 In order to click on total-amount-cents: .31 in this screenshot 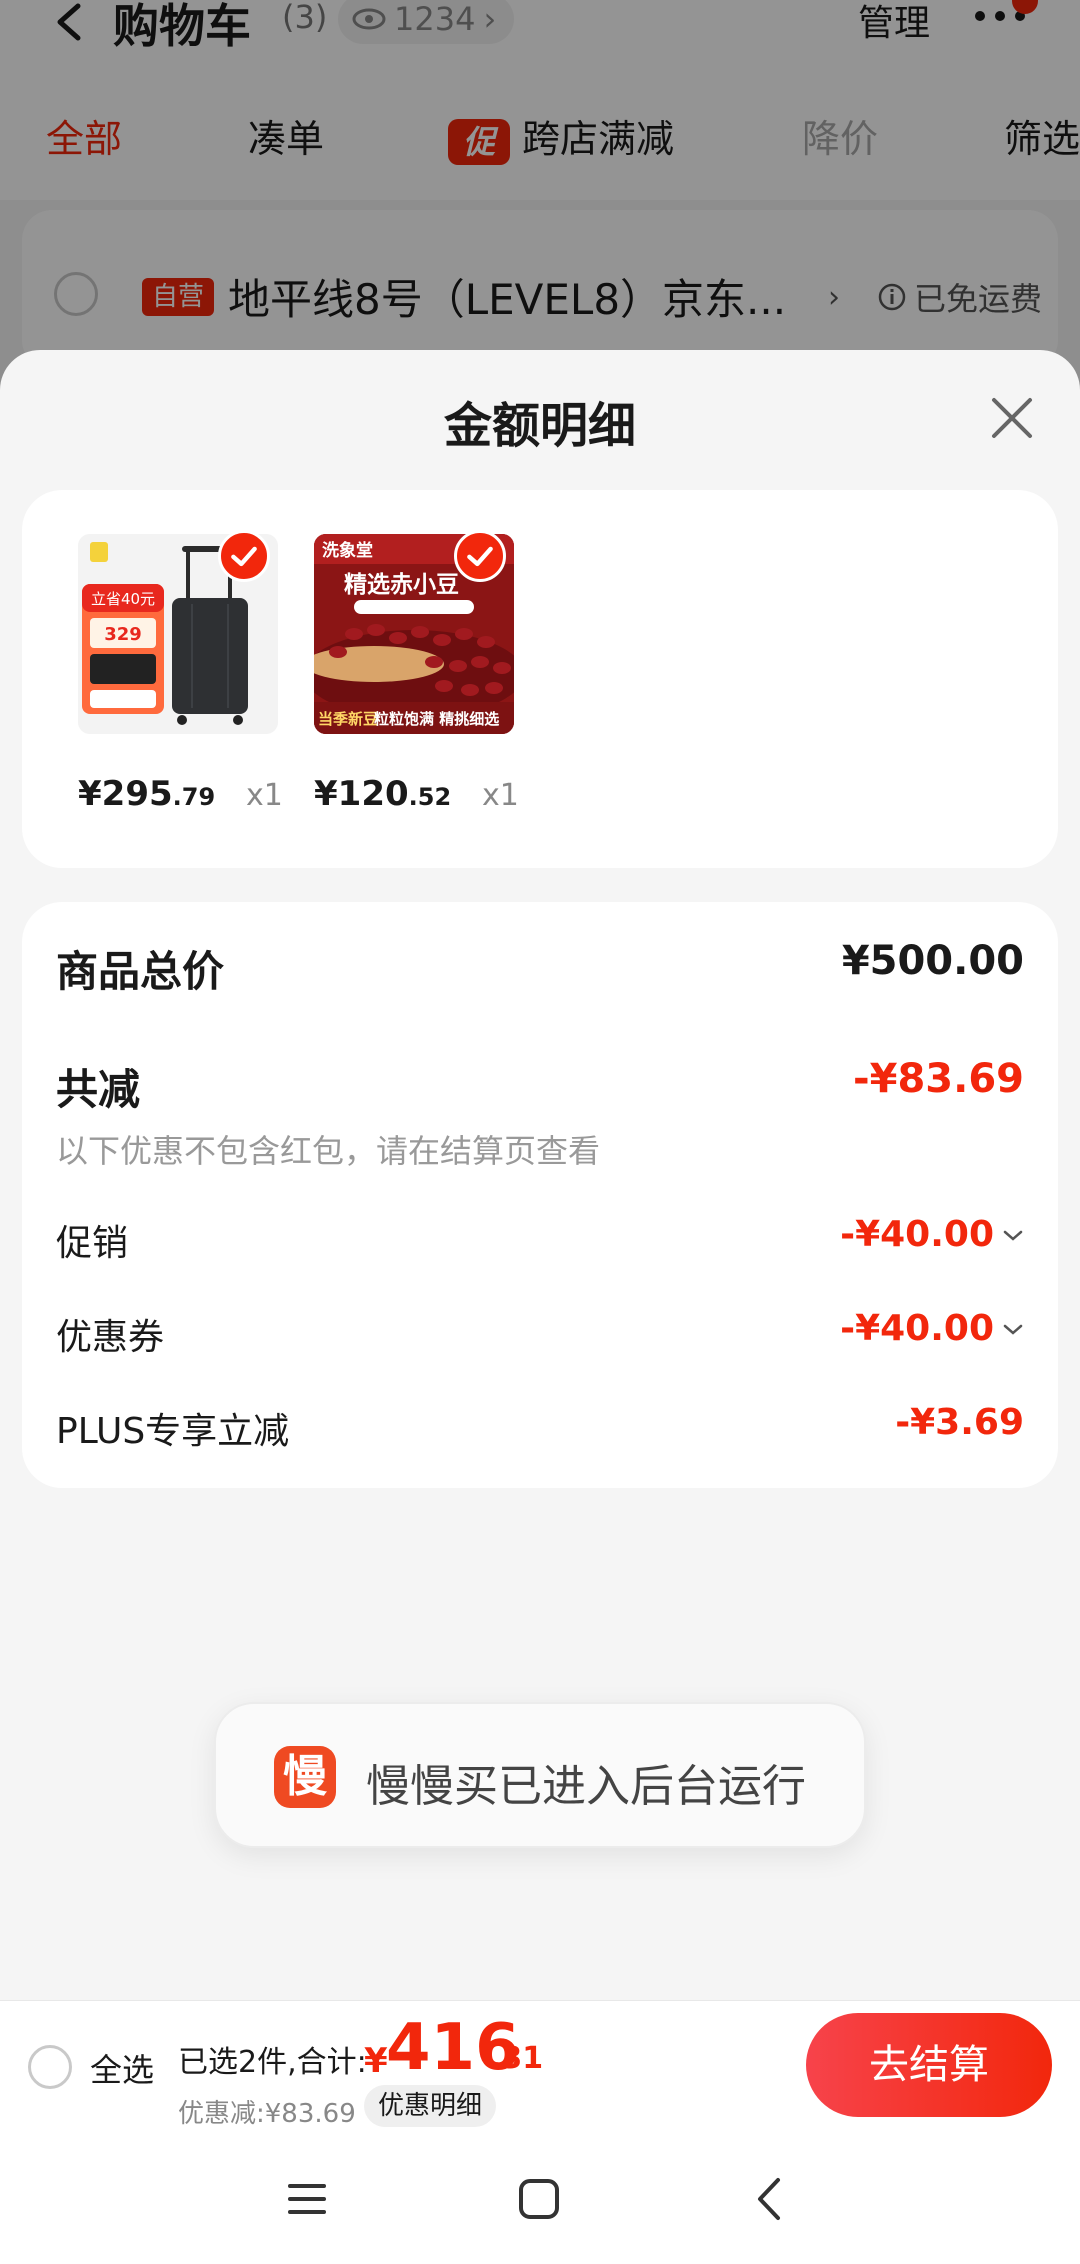, I will do `click(517, 2058)`.